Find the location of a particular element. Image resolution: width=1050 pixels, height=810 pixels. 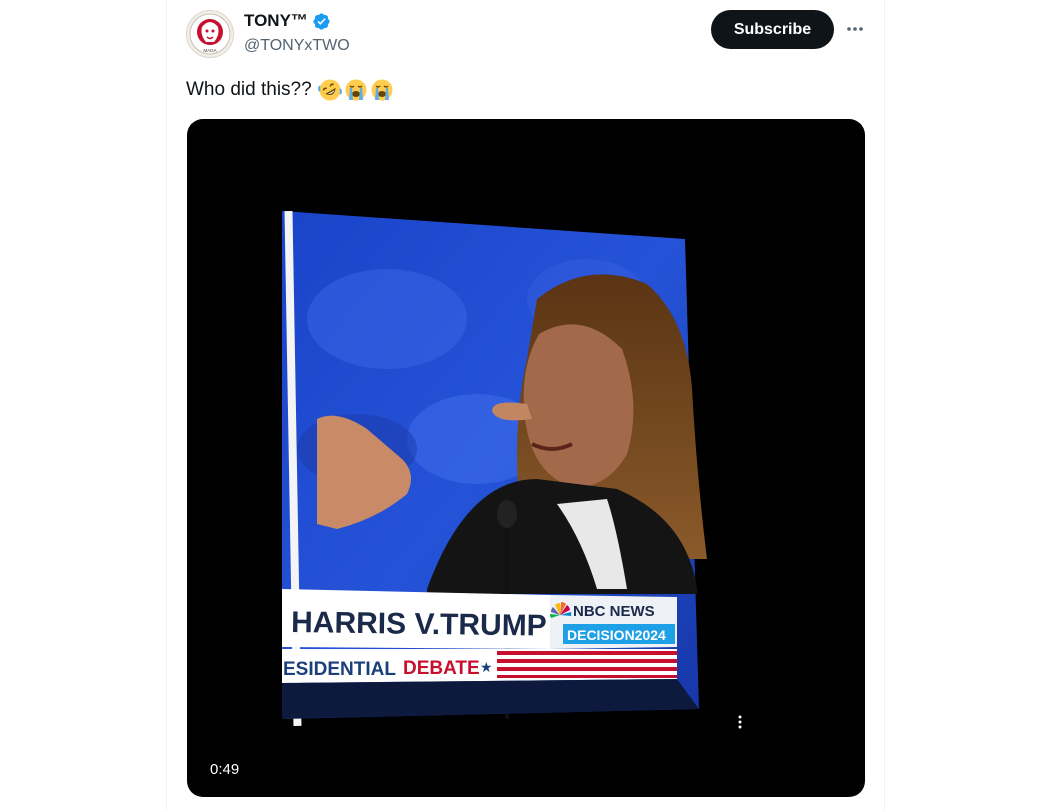

subscribe-button: Subscribe is located at coordinates (772, 29).